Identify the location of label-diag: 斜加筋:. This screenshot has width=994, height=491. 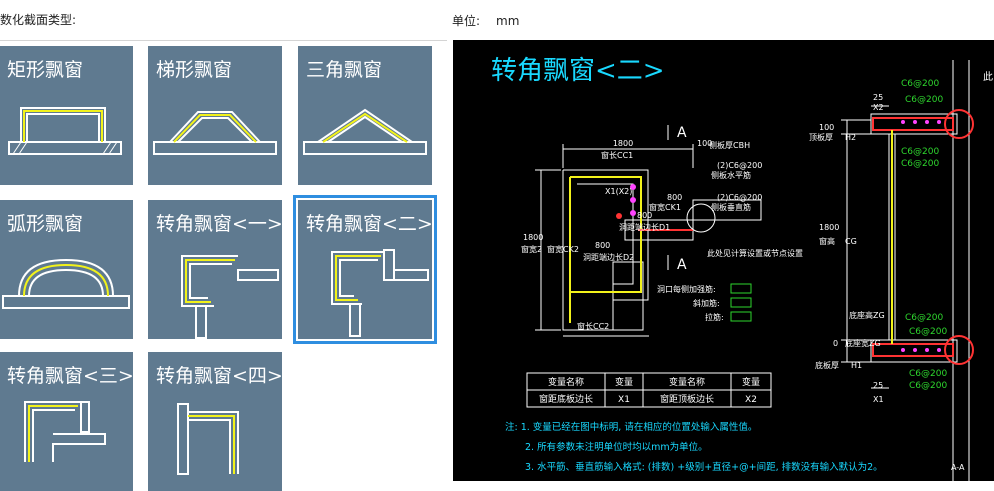
(706, 303).